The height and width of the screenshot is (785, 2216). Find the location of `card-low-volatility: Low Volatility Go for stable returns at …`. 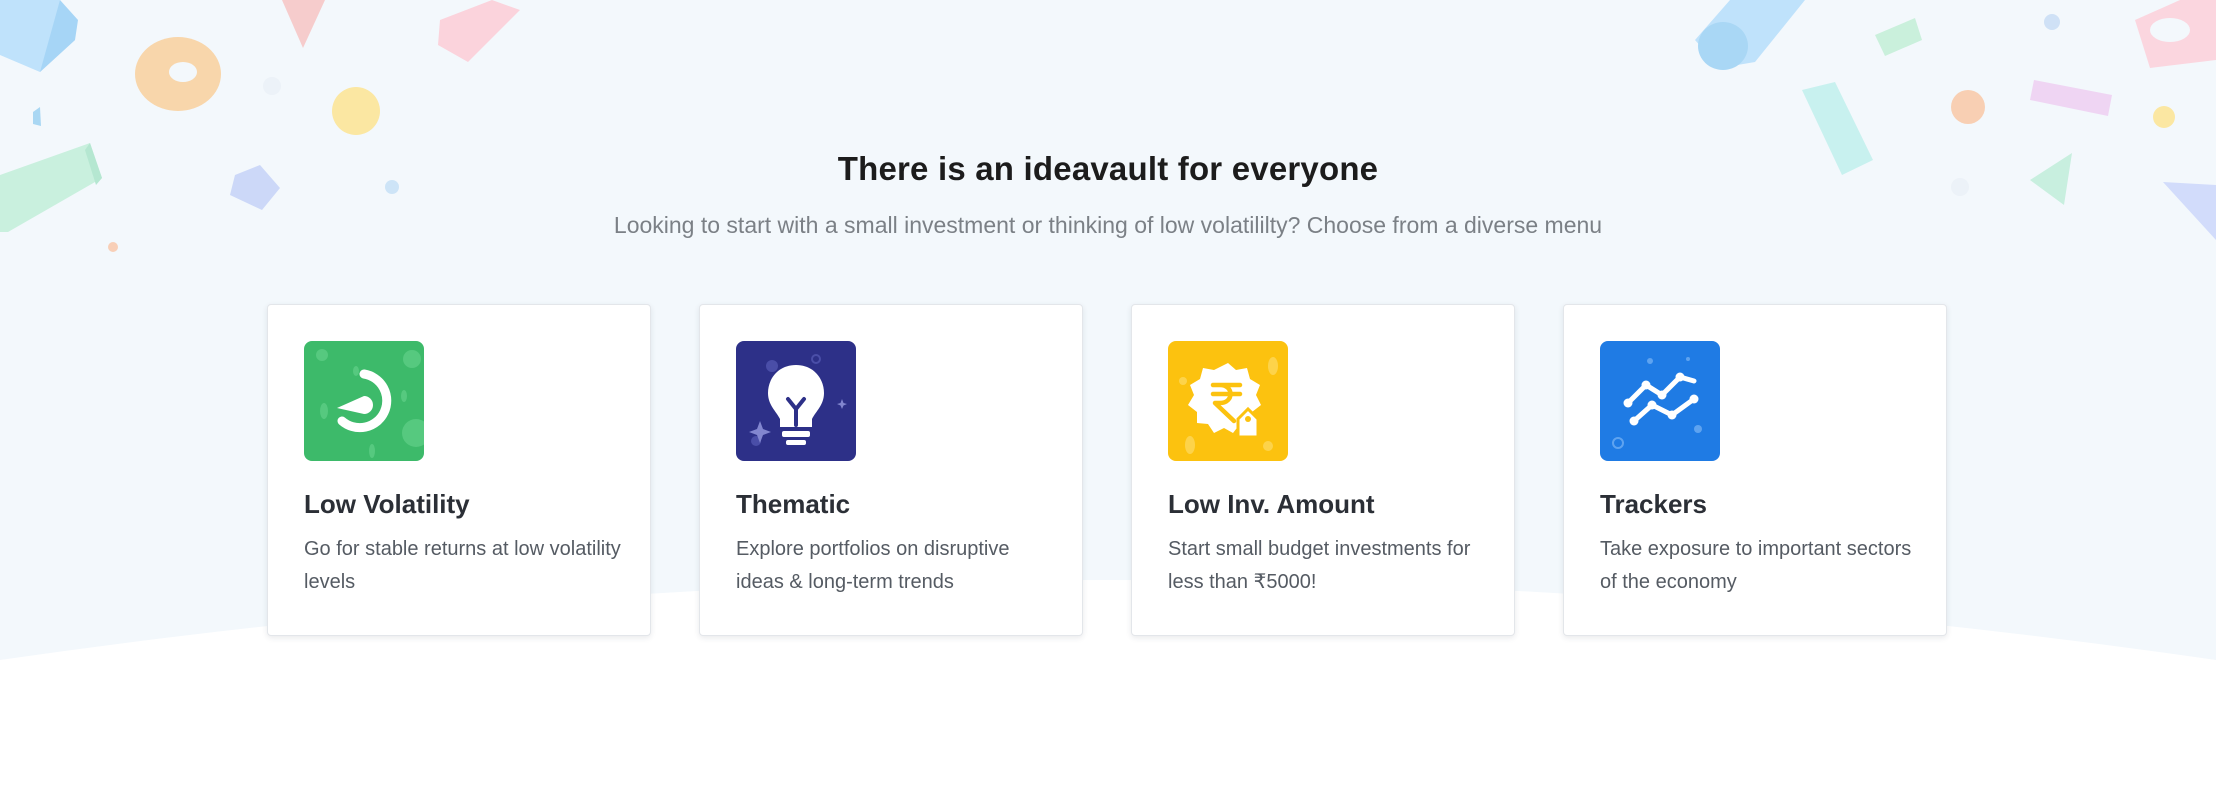

card-low-volatility: Low Volatility Go for stable returns at … is located at coordinates (459, 470).